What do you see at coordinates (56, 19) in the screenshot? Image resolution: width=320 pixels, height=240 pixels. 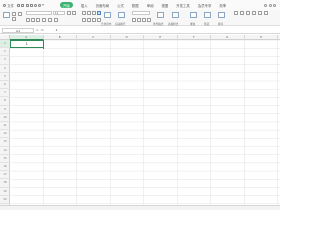 I see `font-color-icon` at bounding box center [56, 19].